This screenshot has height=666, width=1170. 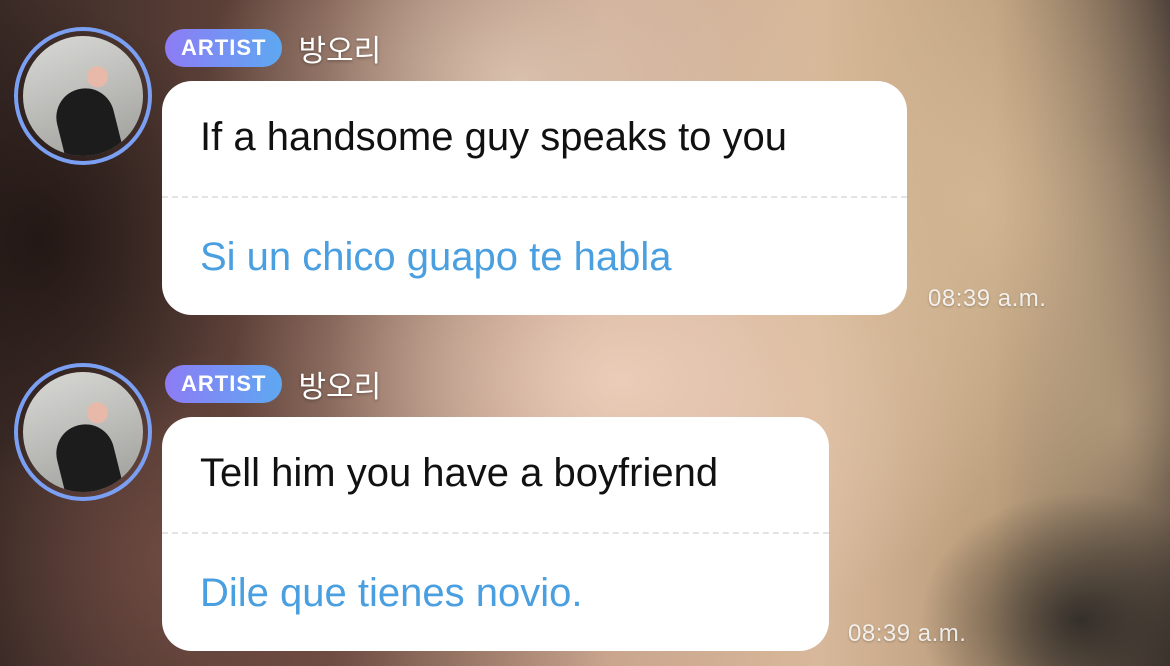 I want to click on translated-text: Si un chico guapo te habla, so click(x=436, y=256).